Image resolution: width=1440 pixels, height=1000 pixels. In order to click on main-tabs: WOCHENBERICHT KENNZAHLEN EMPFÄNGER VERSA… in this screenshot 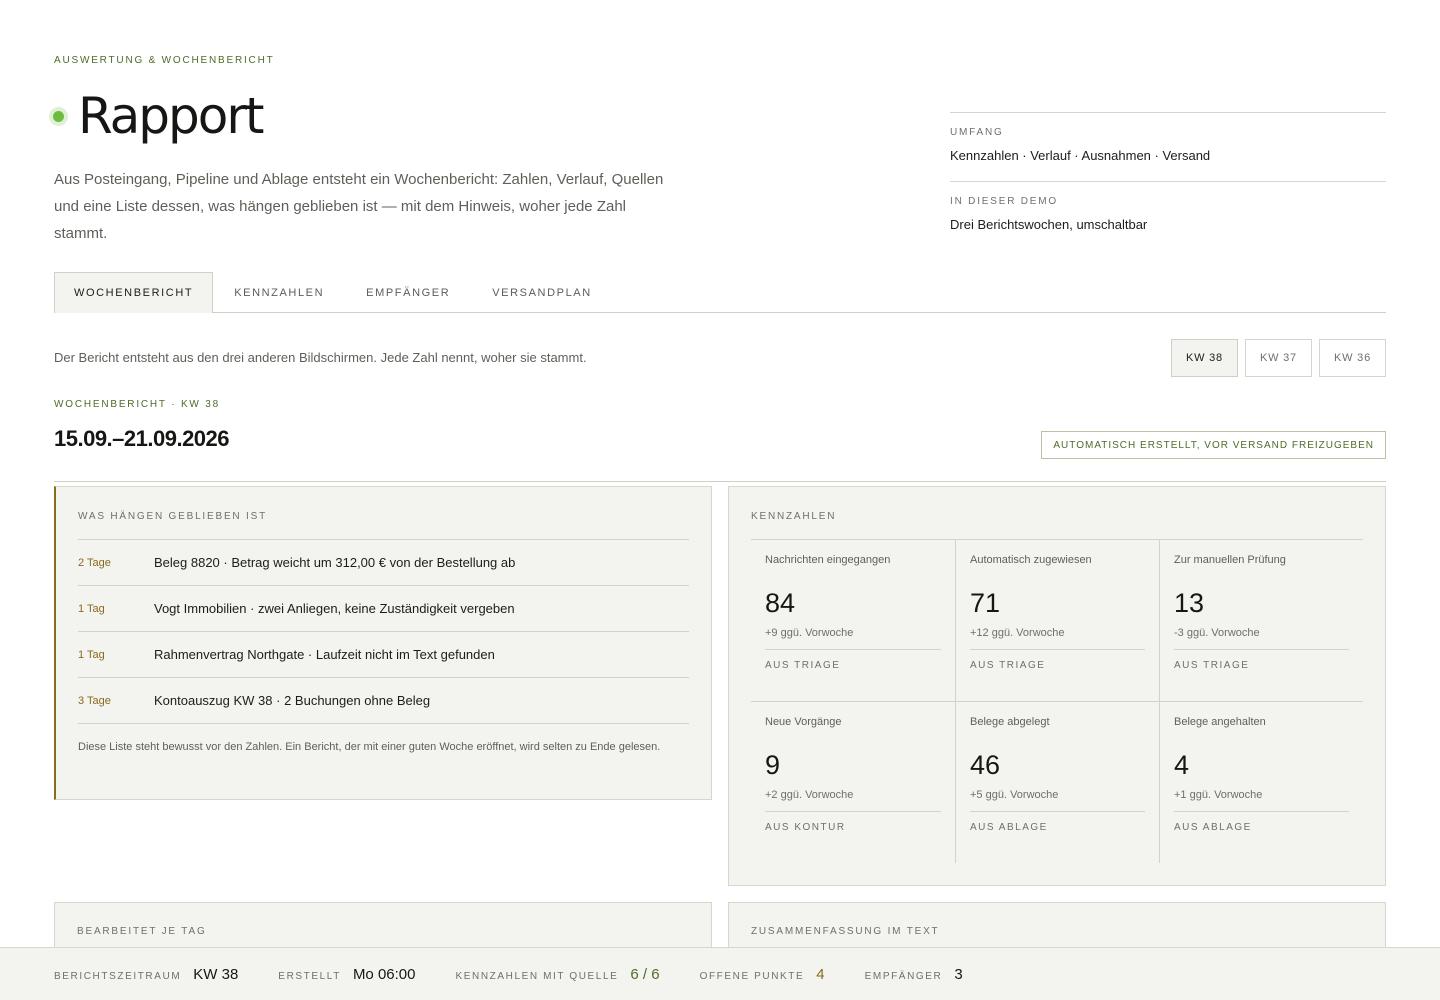, I will do `click(720, 292)`.